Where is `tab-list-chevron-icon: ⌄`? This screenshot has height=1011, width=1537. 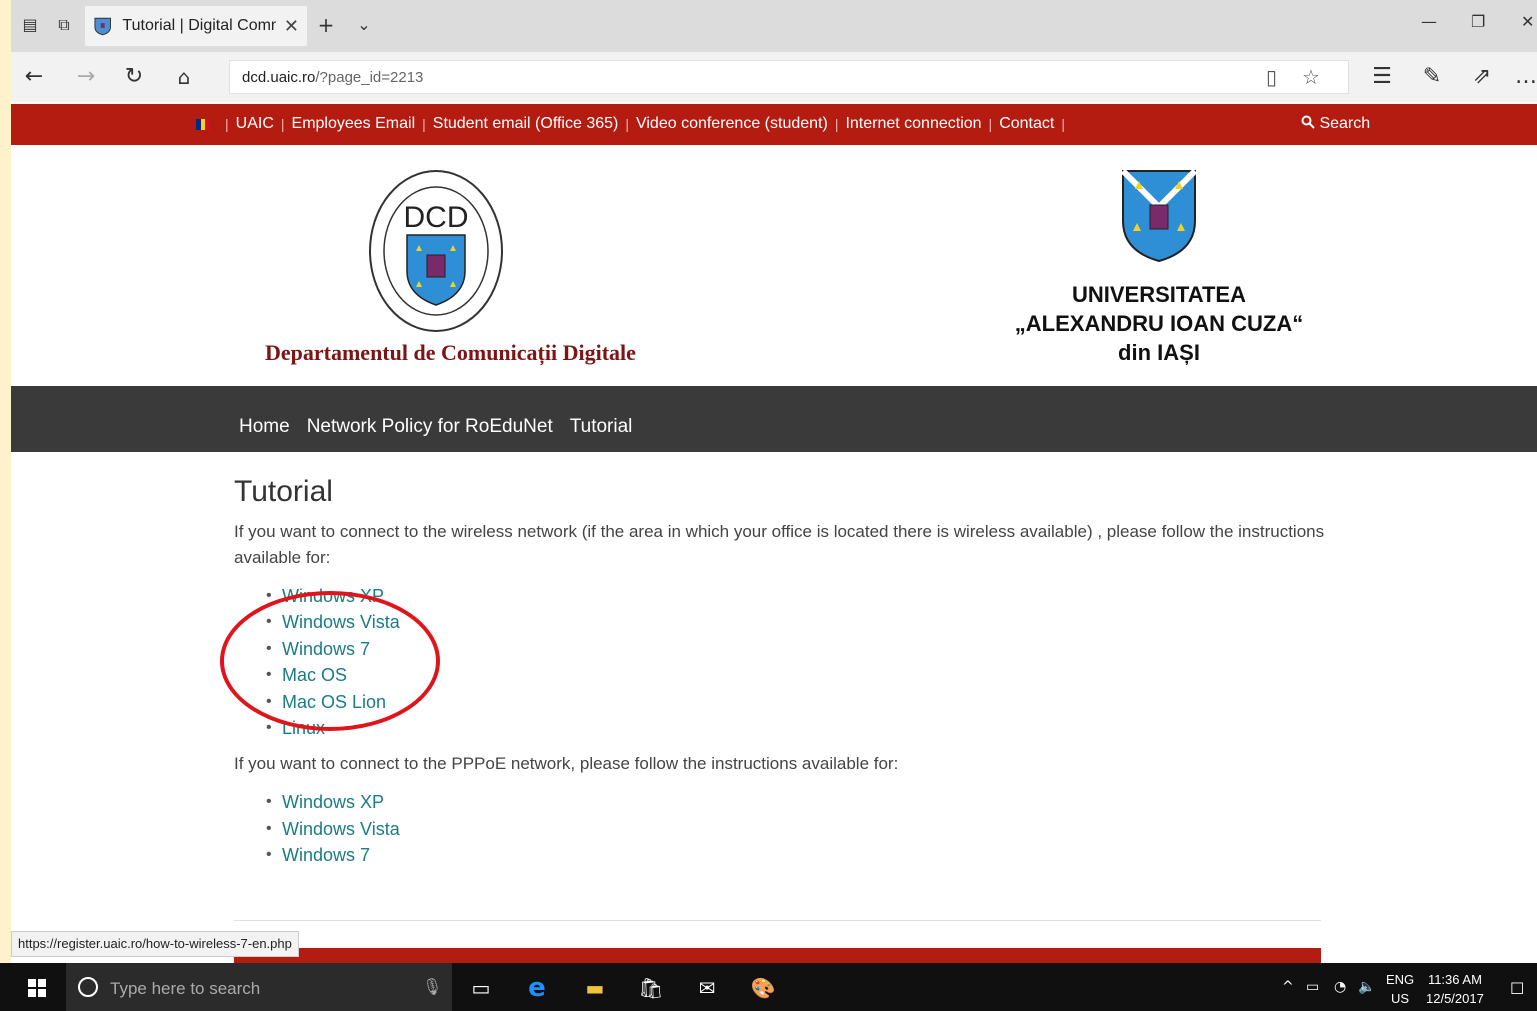
tab-list-chevron-icon: ⌄ is located at coordinates (364, 25).